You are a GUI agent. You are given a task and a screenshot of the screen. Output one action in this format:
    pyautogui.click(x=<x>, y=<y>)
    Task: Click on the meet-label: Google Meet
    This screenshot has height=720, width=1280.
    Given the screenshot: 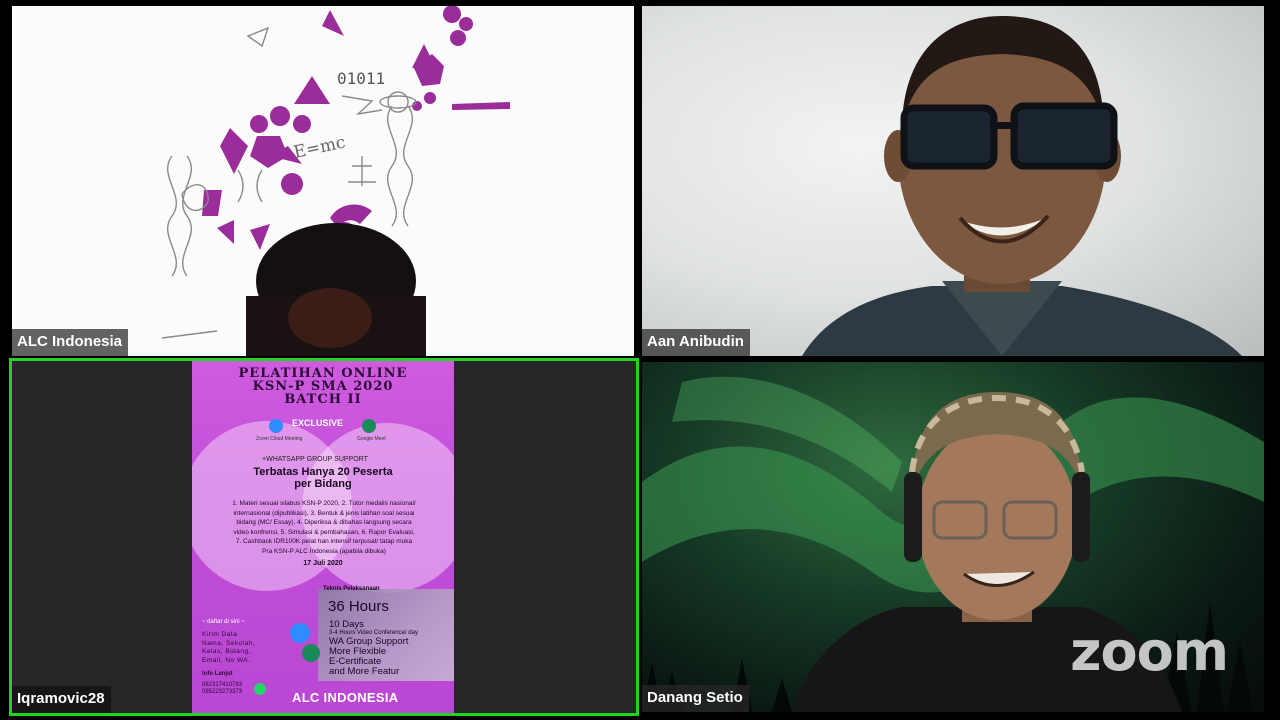 What is the action you would take?
    pyautogui.click(x=371, y=439)
    